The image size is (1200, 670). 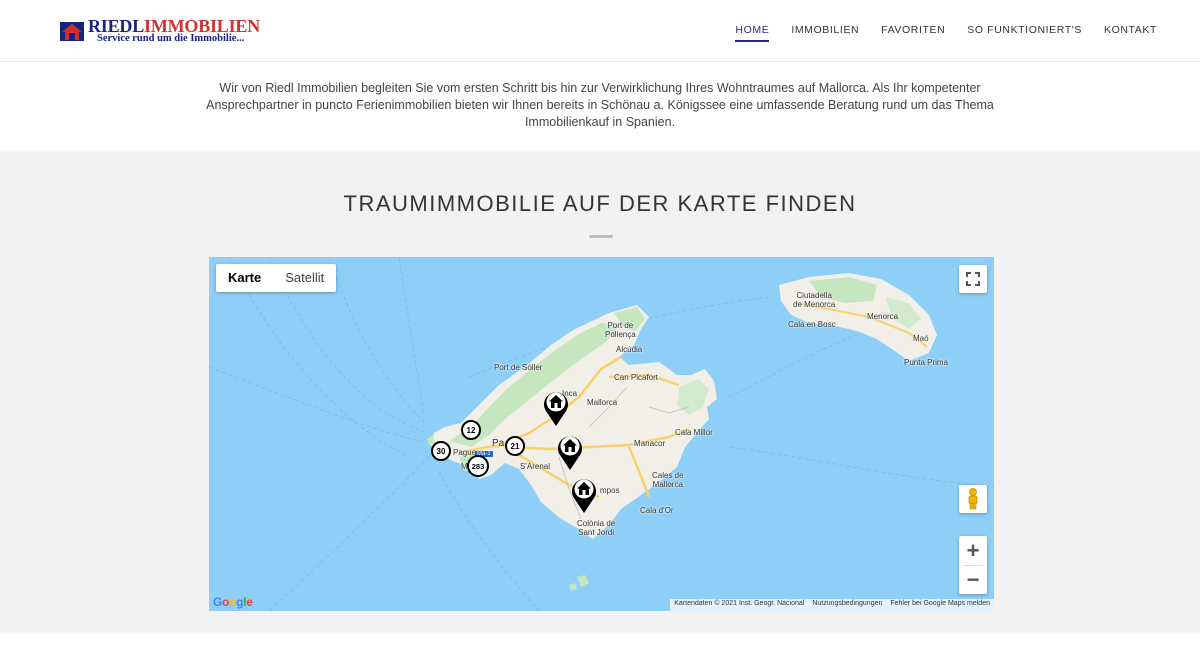 What do you see at coordinates (629, 349) in the screenshot?
I see `label-alcudia: Alcúdia` at bounding box center [629, 349].